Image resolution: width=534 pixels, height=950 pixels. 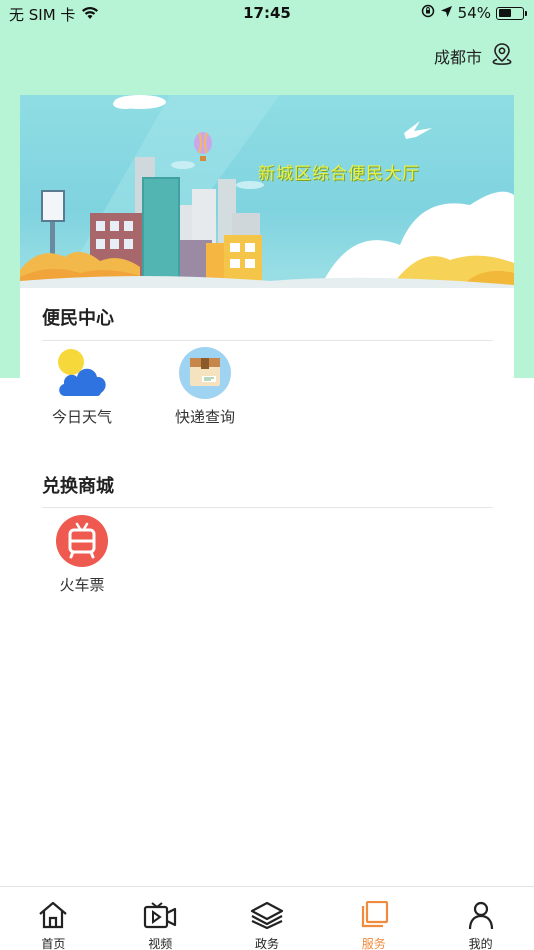 I want to click on tab-label: 首页, so click(x=53, y=943).